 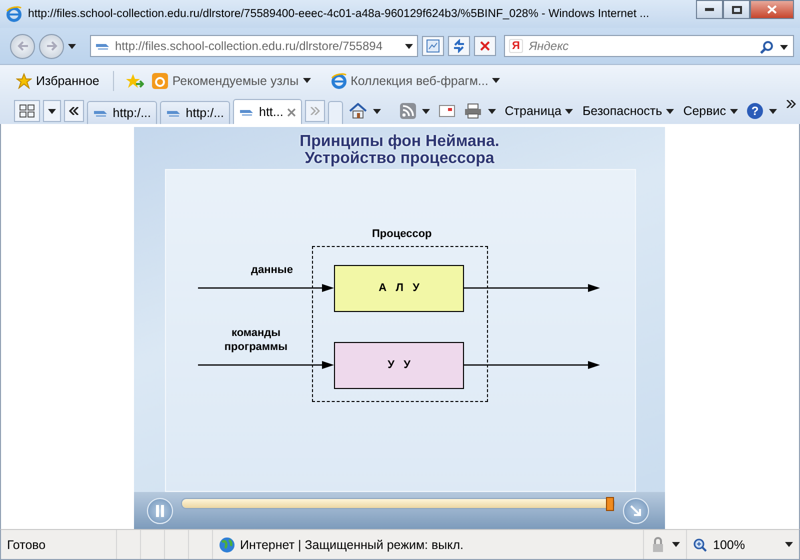 What do you see at coordinates (755, 111) in the screenshot?
I see `help-button: ?` at bounding box center [755, 111].